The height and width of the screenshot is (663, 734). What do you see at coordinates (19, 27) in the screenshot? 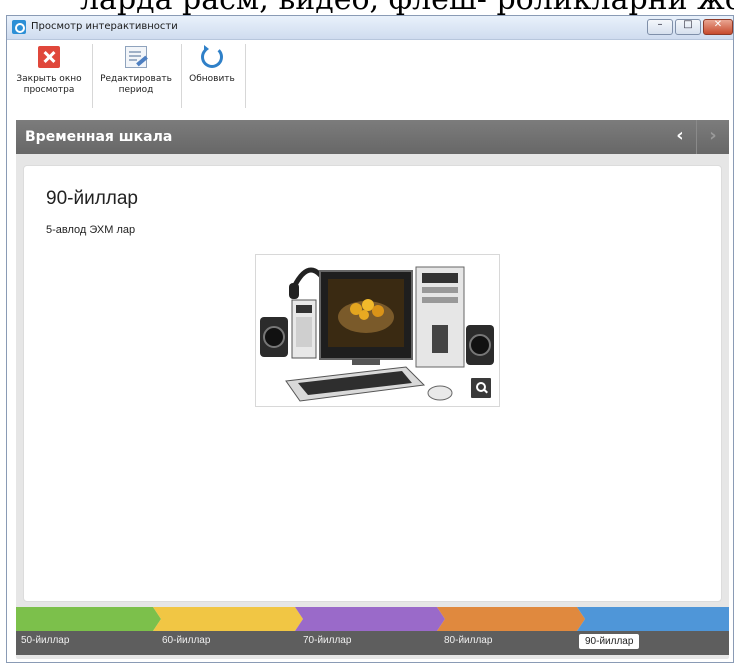
I see `app-icon` at bounding box center [19, 27].